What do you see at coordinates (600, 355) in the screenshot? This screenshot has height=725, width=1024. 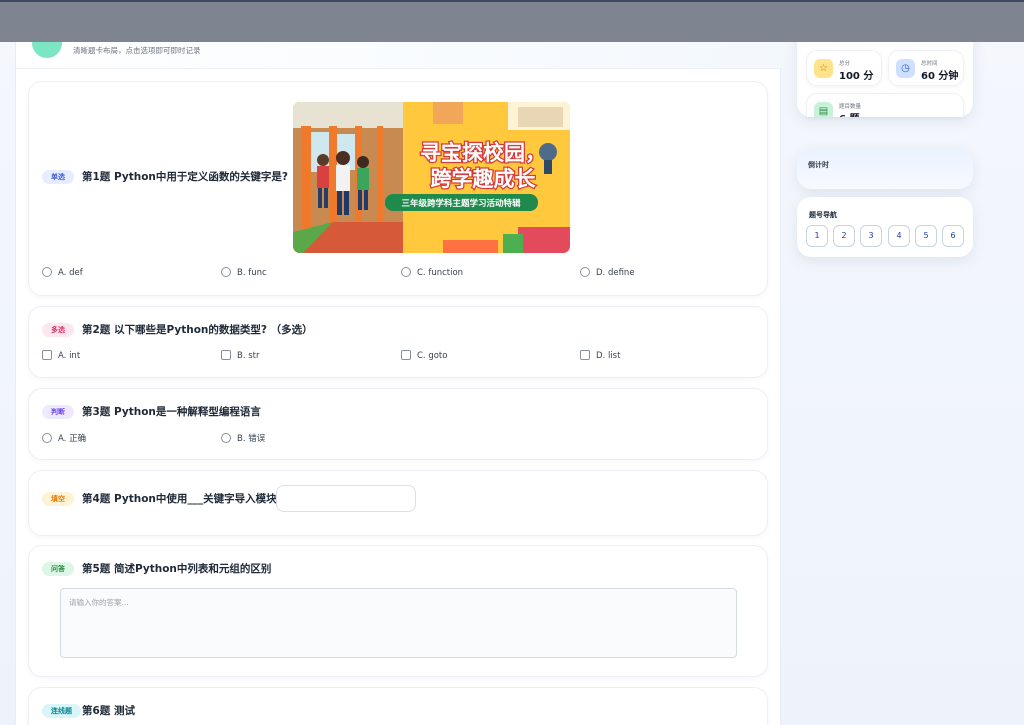 I see `option-q2-d: D. list` at bounding box center [600, 355].